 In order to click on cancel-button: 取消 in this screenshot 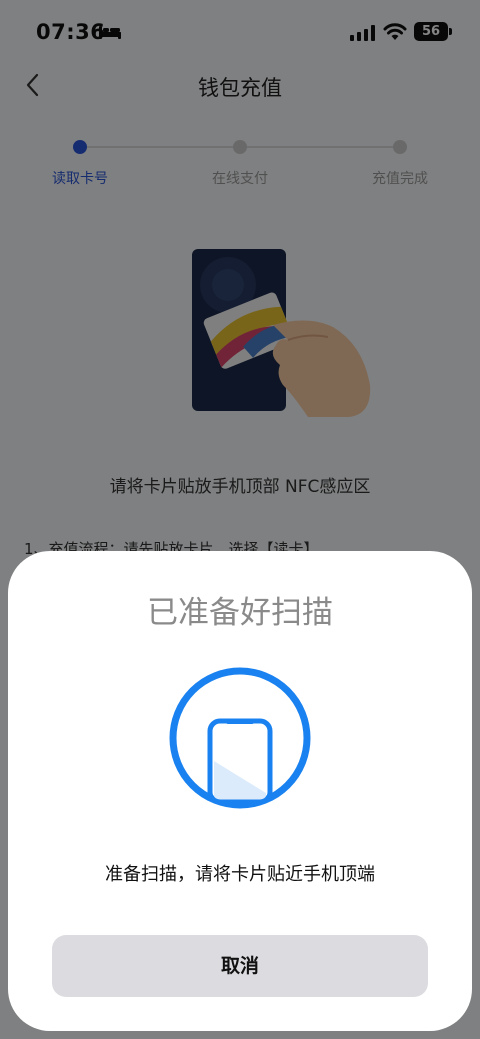, I will do `click(240, 966)`.